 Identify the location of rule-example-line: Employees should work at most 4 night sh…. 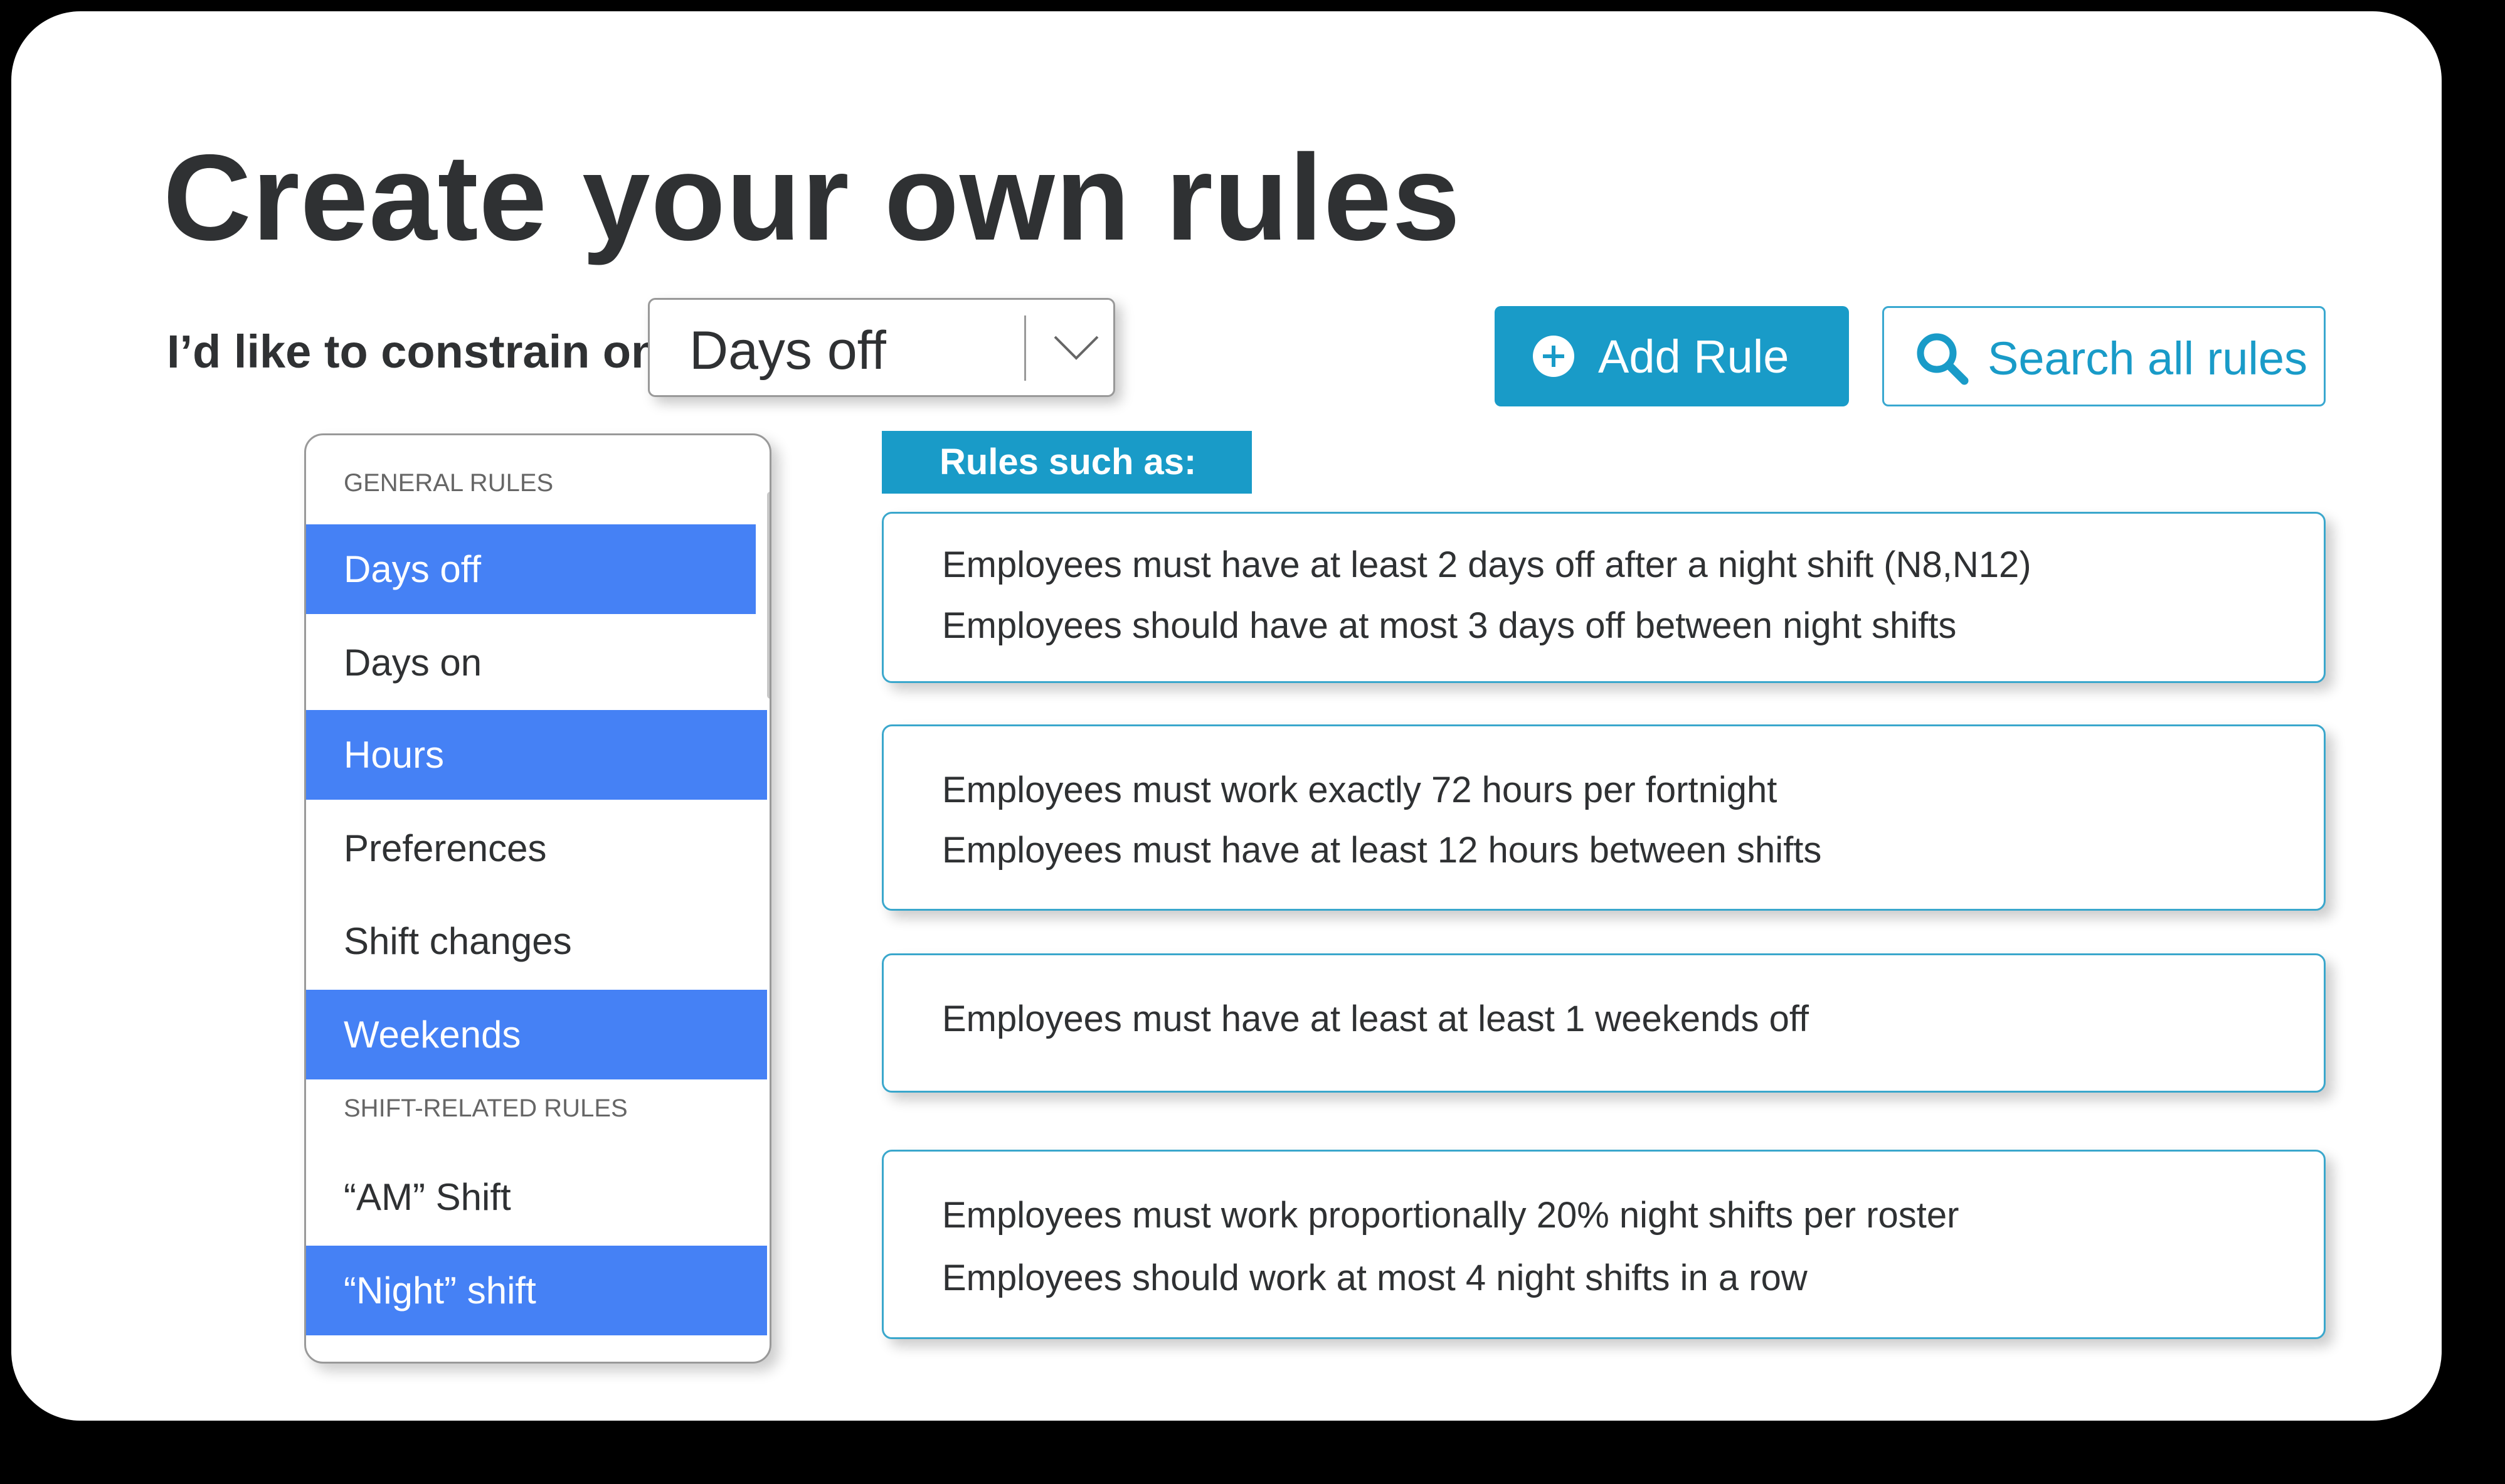
(1375, 1278).